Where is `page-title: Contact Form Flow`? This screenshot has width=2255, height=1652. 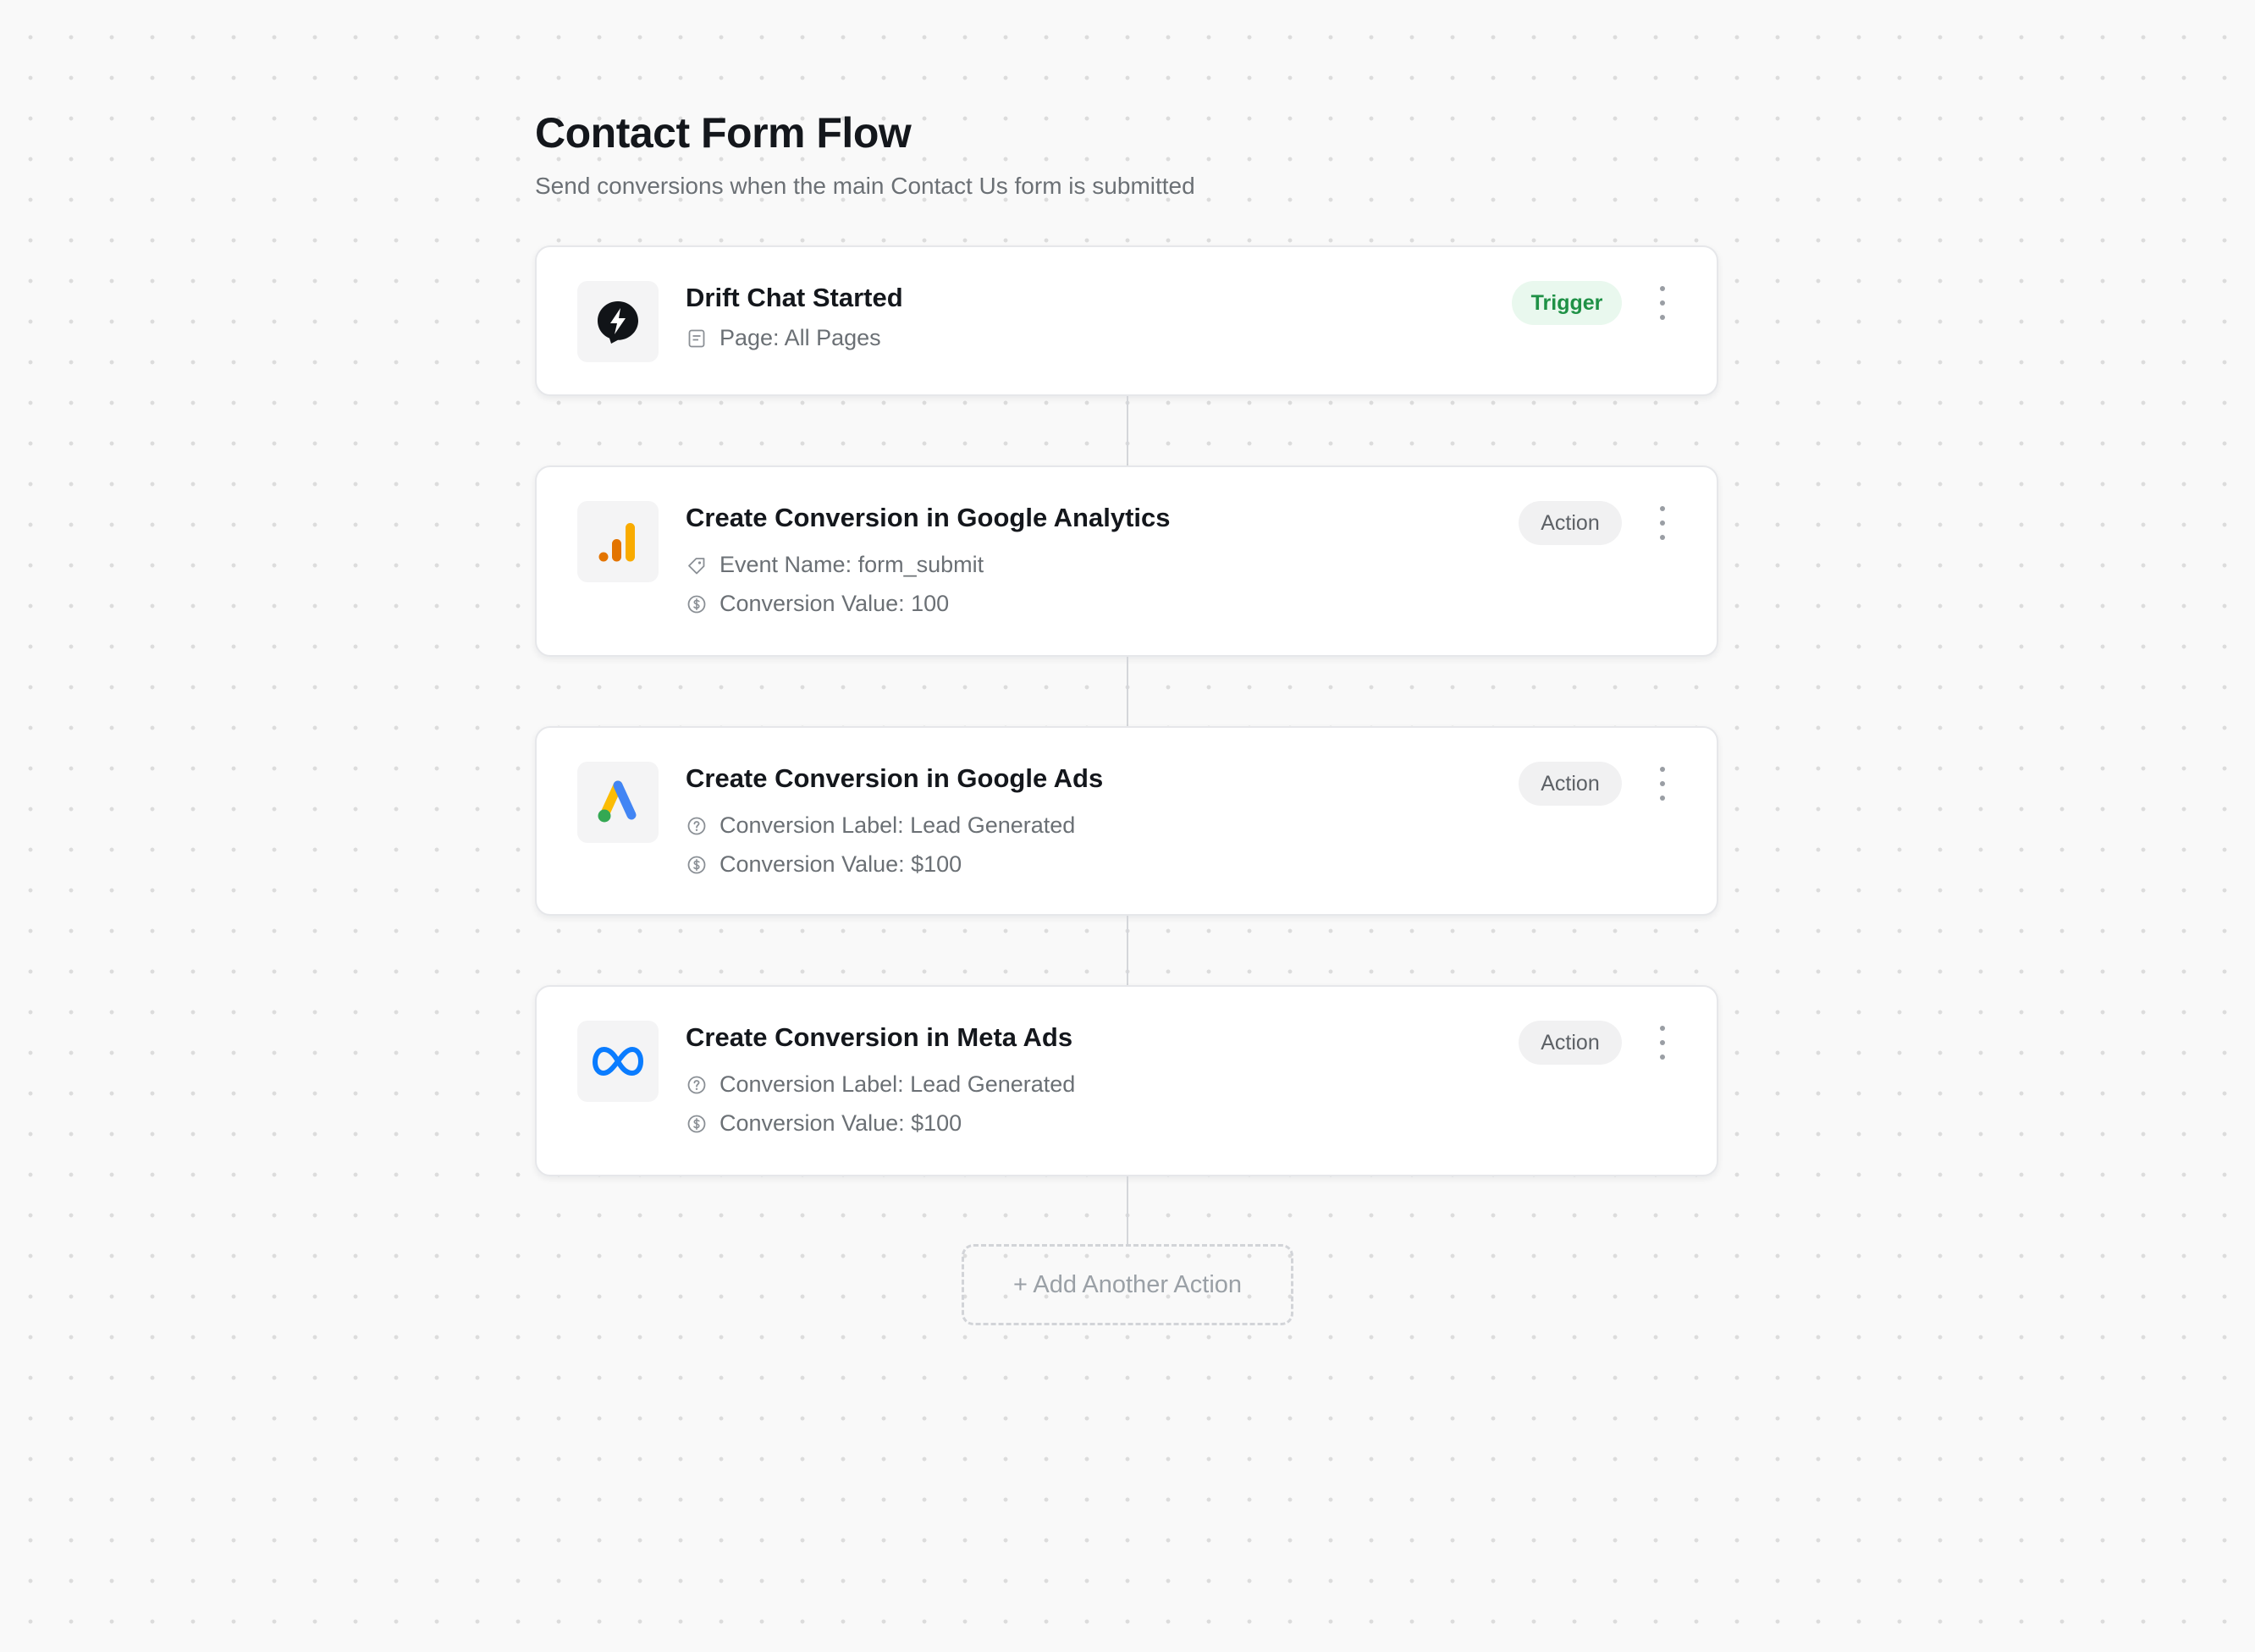
page-title: Contact Form Flow is located at coordinates (723, 133).